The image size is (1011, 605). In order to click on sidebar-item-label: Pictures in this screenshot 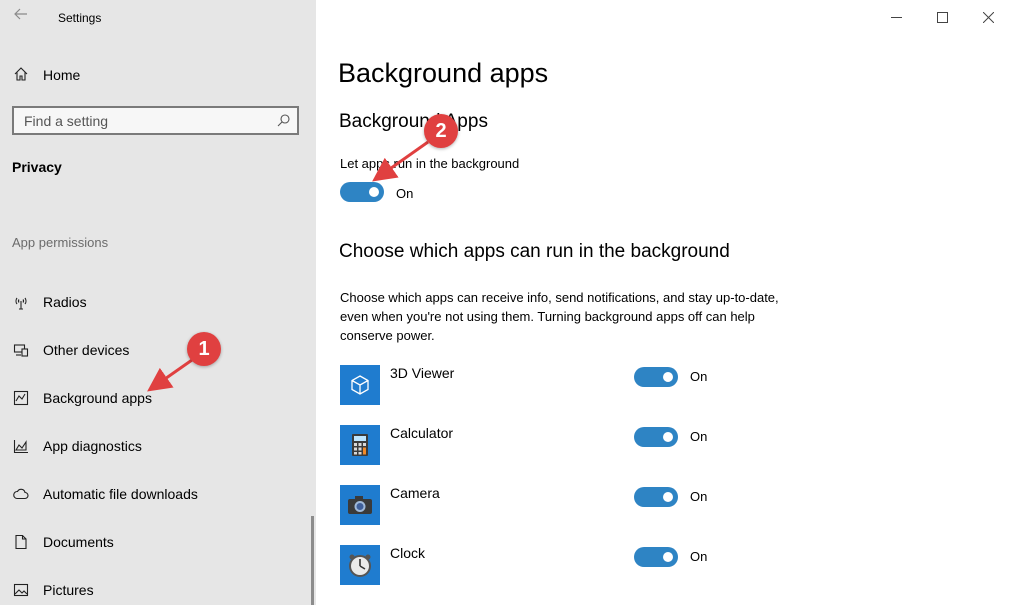, I will do `click(68, 590)`.